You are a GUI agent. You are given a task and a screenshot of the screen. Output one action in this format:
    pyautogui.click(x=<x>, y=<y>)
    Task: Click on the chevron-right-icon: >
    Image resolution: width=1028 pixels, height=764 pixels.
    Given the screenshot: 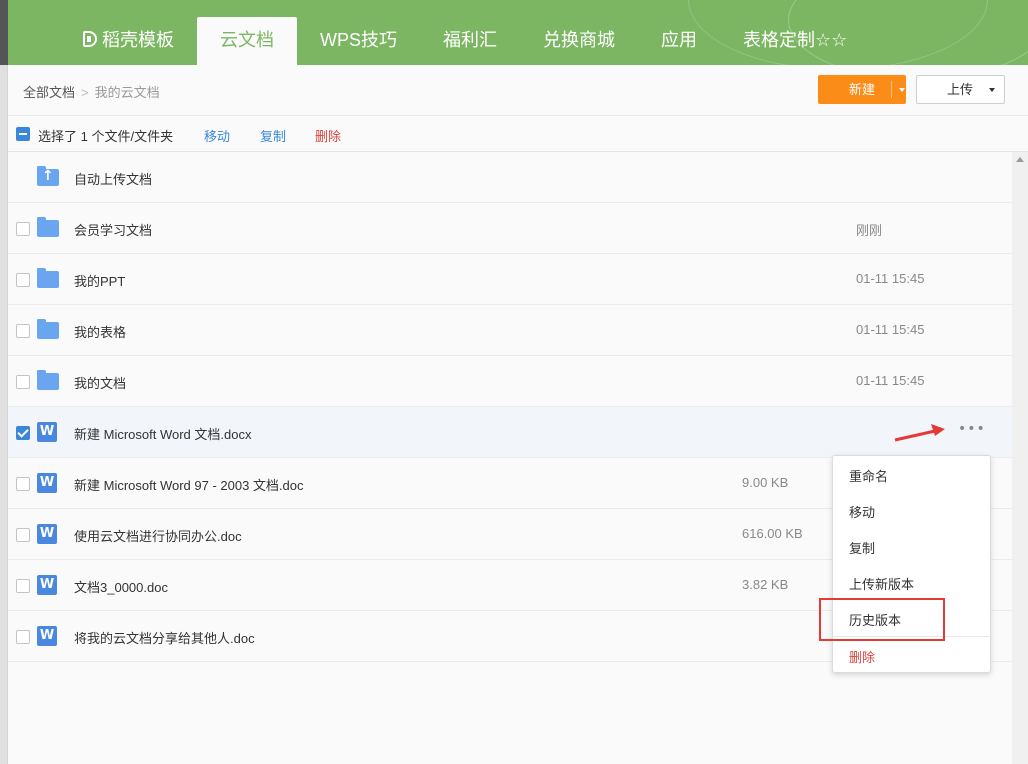 What is the action you would take?
    pyautogui.click(x=85, y=92)
    